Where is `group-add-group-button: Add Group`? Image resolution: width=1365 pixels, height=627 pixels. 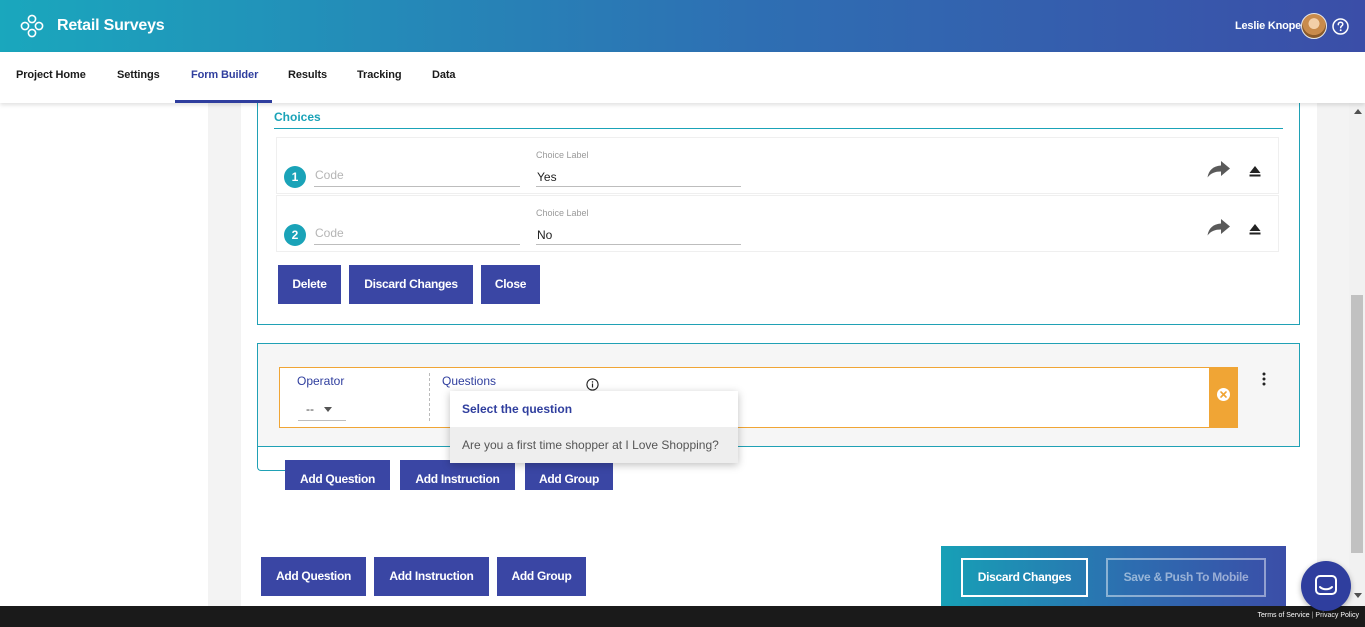 group-add-group-button: Add Group is located at coordinates (569, 475).